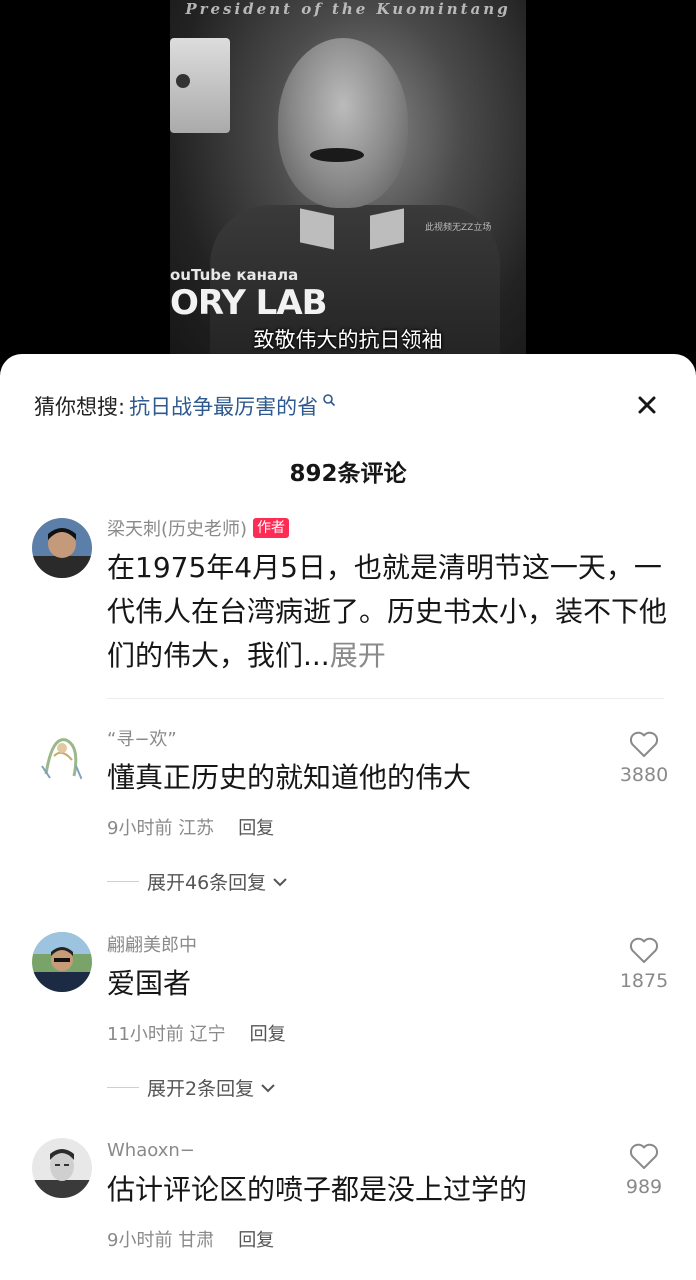 This screenshot has width=696, height=1280. I want to click on video-subtitle: 致敬伟大的抗日领袖, so click(348, 340).